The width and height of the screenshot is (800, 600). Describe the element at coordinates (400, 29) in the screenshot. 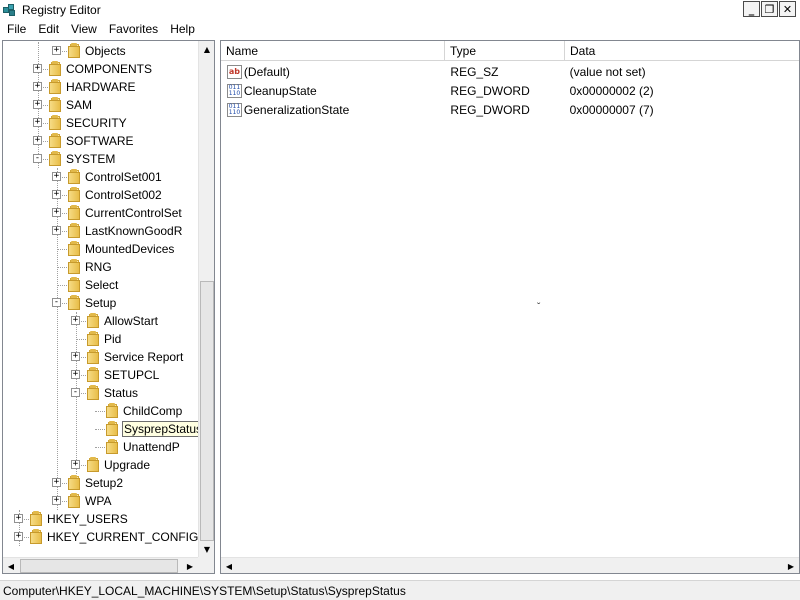

I see `menu-bar: File Edit View Favorites Help` at that location.